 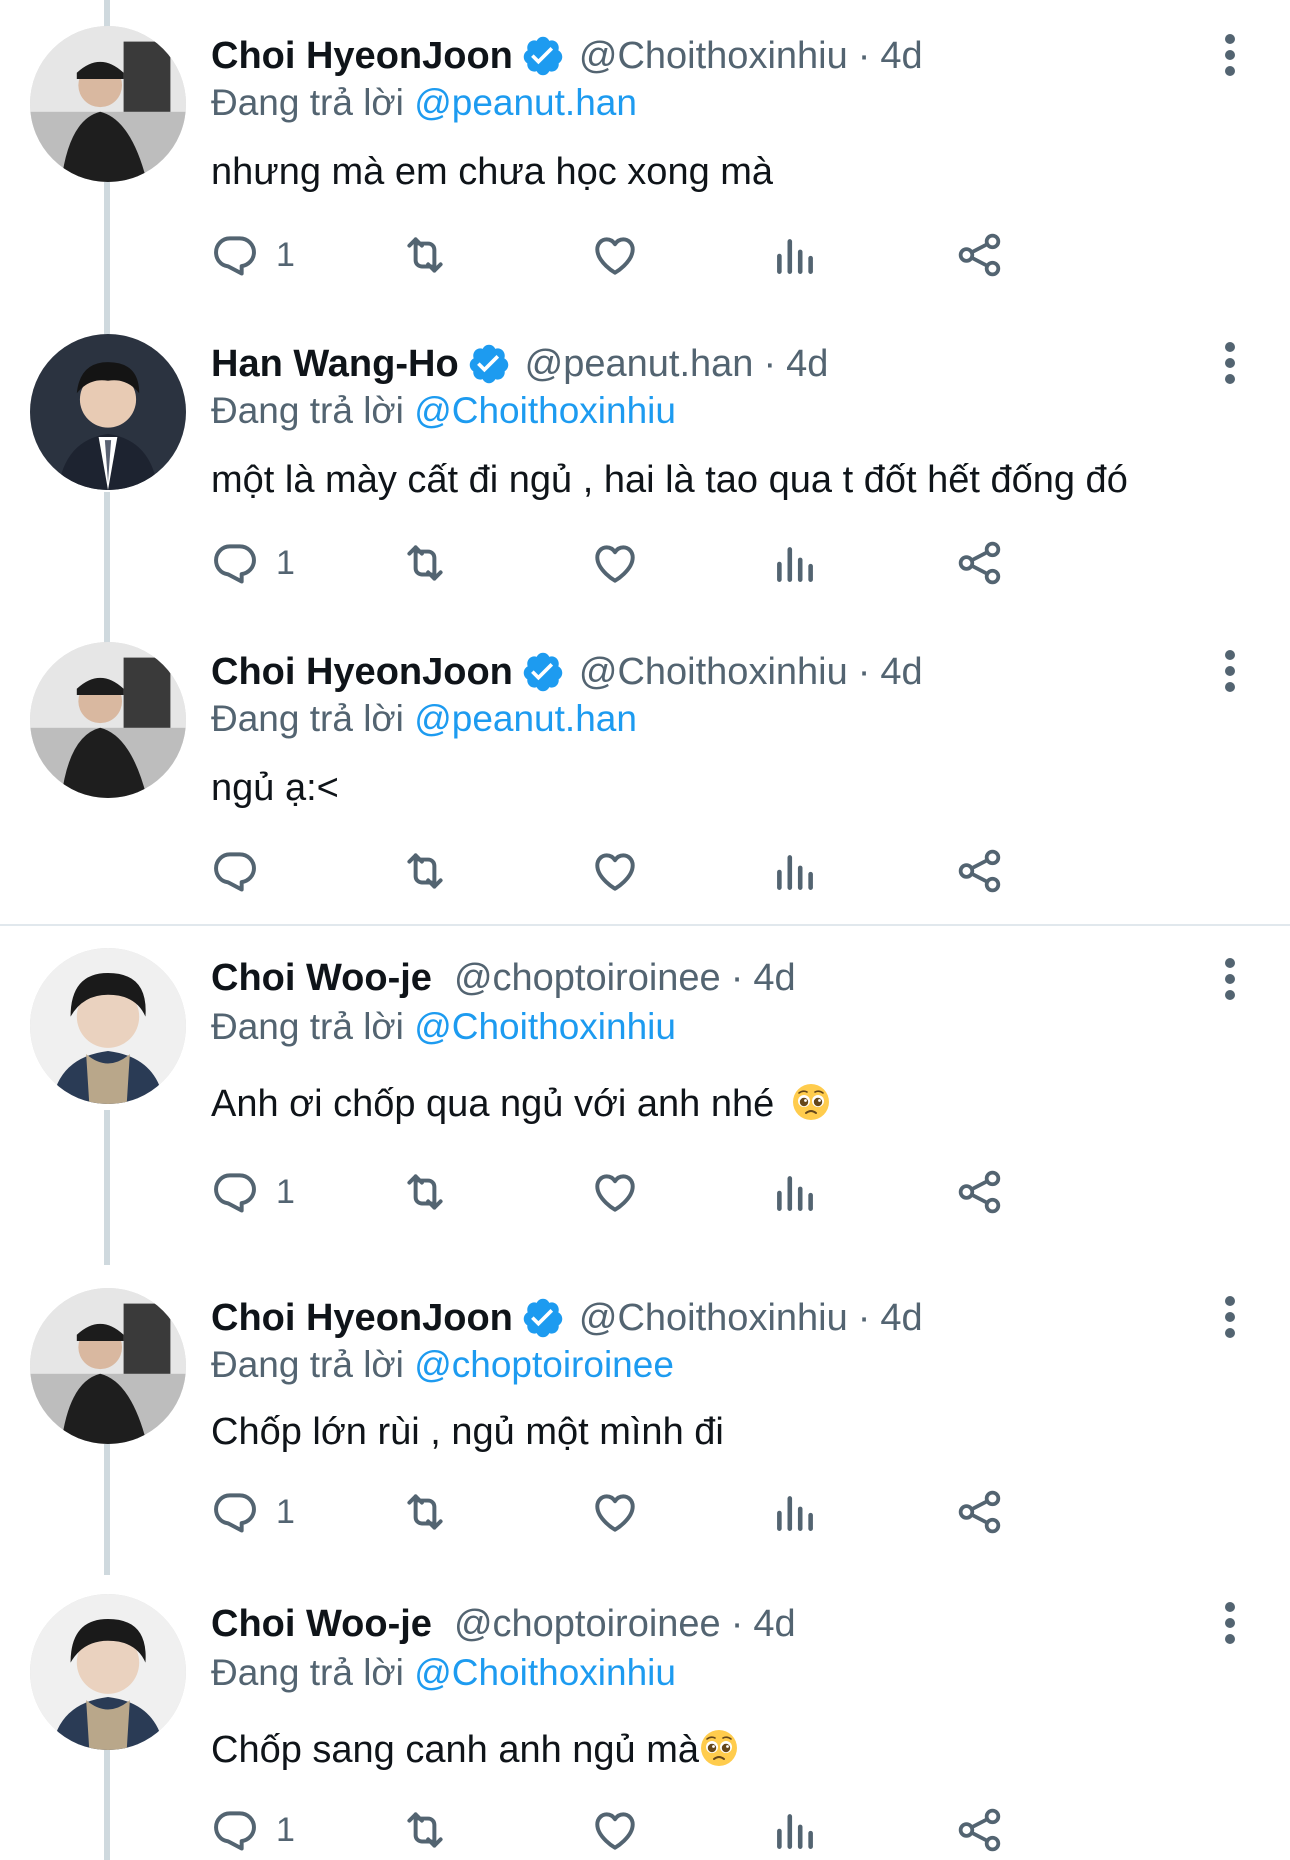 I want to click on reply-count: 1, so click(x=285, y=1511).